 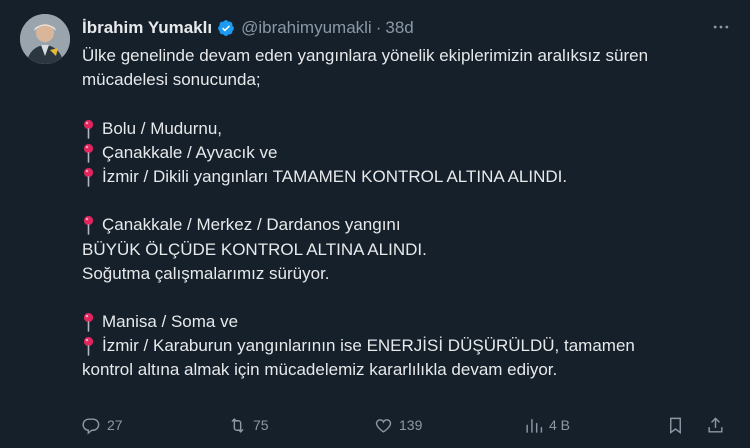 I want to click on tweet-line: mücadelesi sonucunda;, so click(x=397, y=80).